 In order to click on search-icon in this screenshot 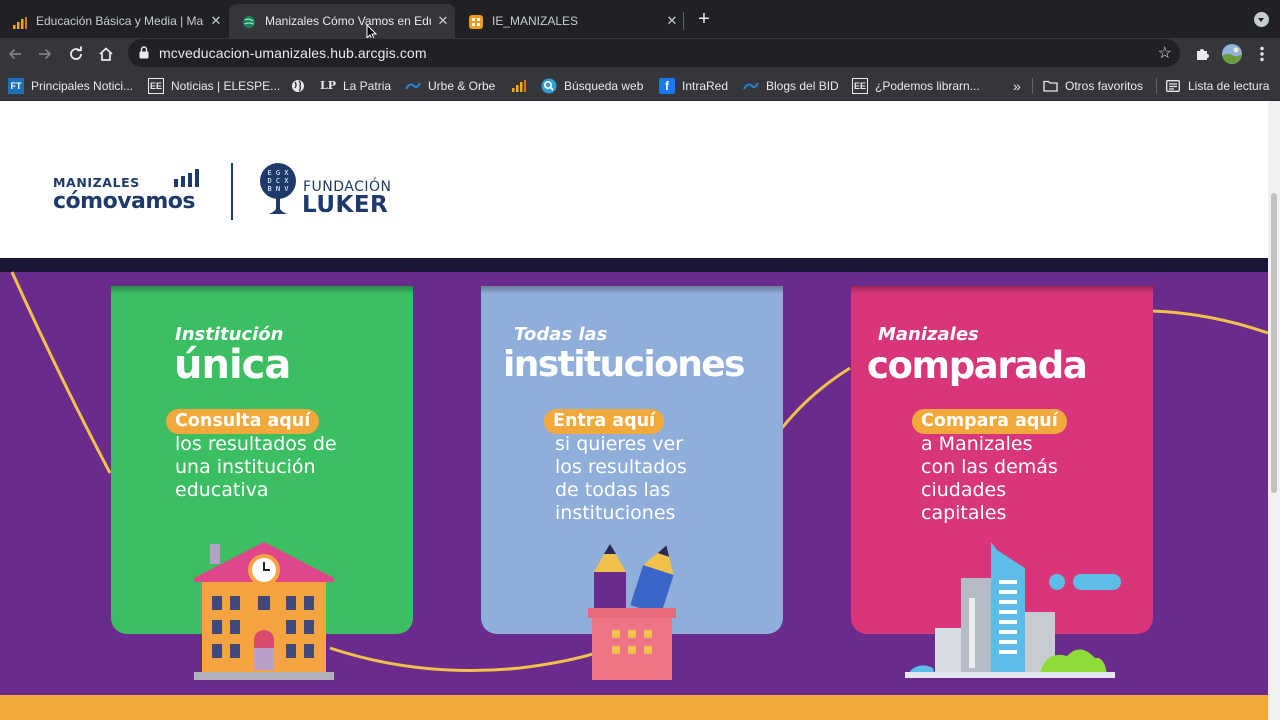, I will do `click(549, 86)`.